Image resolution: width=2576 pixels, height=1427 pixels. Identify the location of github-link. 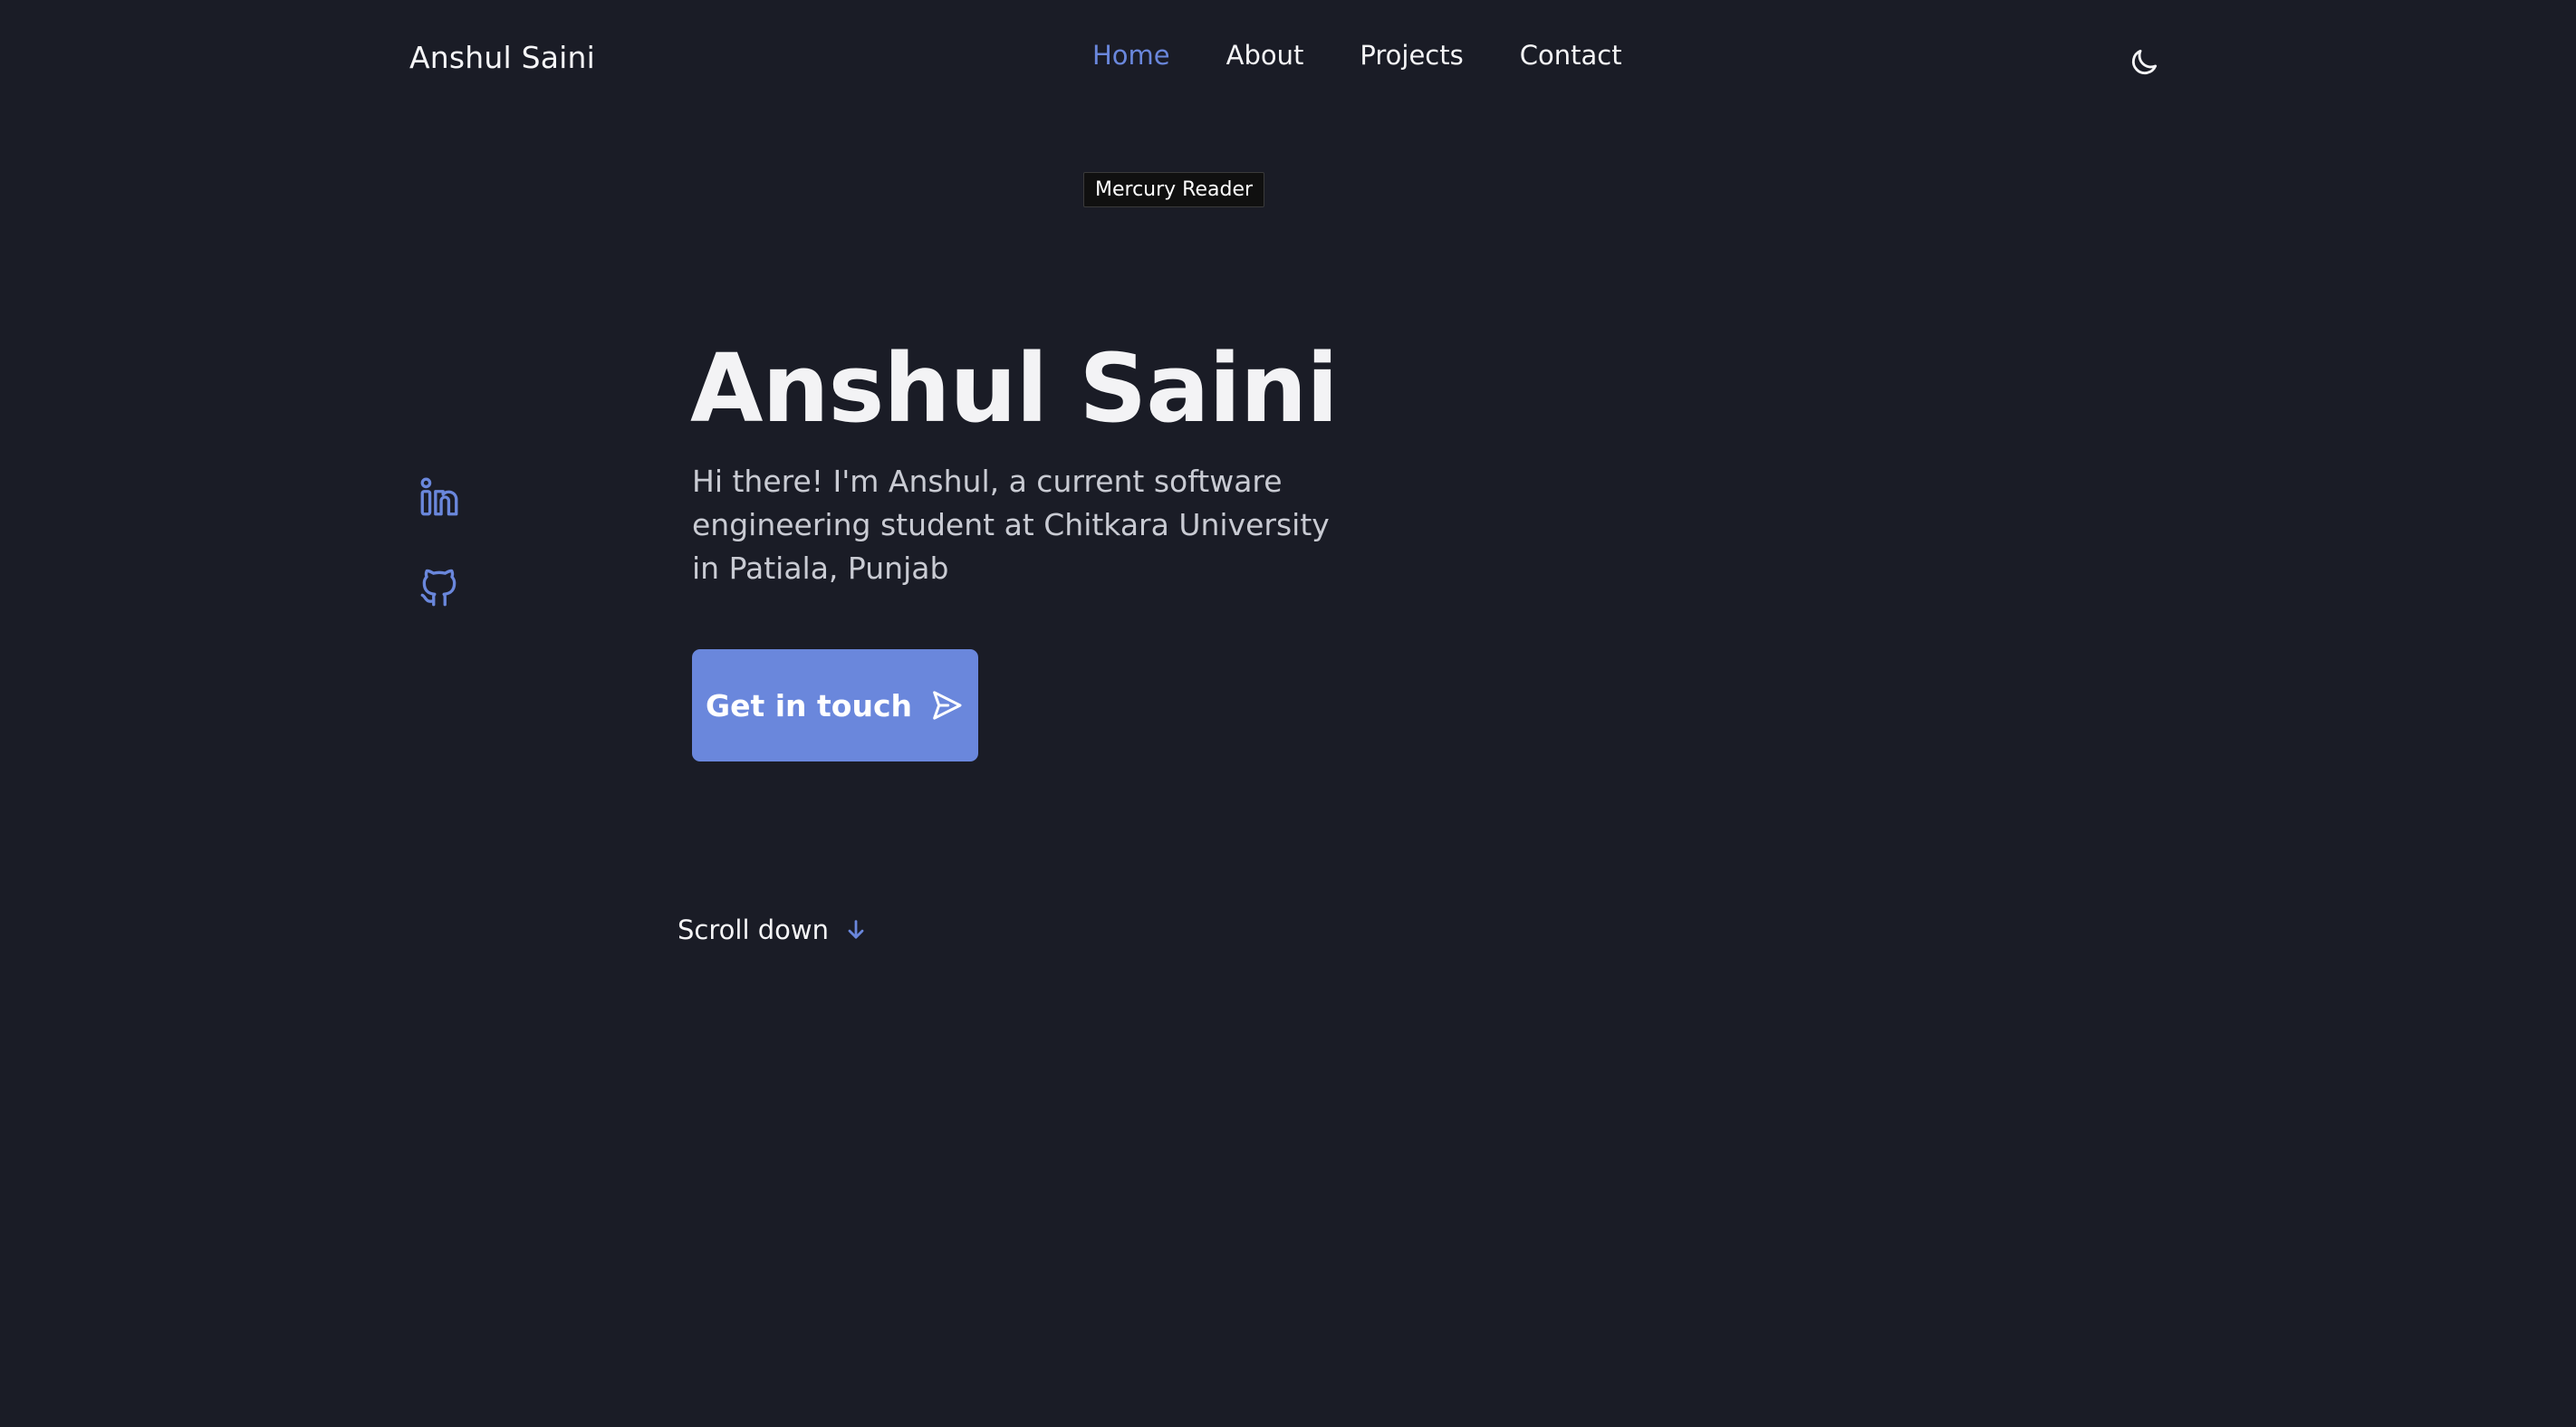
(439, 587).